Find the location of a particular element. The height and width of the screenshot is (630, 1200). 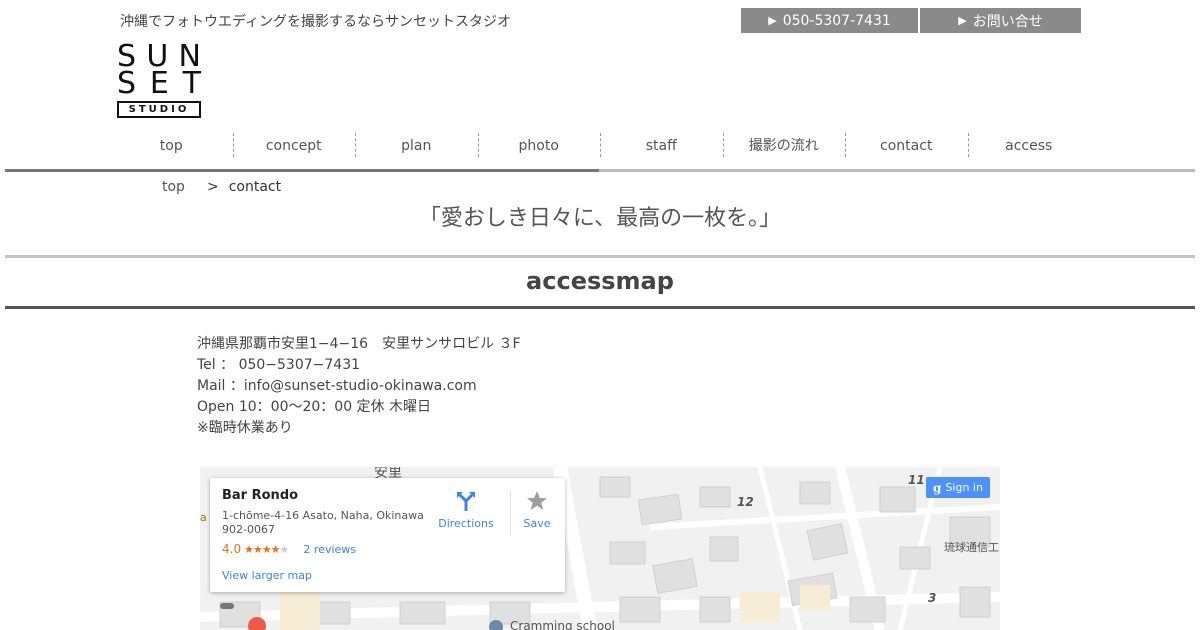

directions-label: Directions is located at coordinates (466, 523).